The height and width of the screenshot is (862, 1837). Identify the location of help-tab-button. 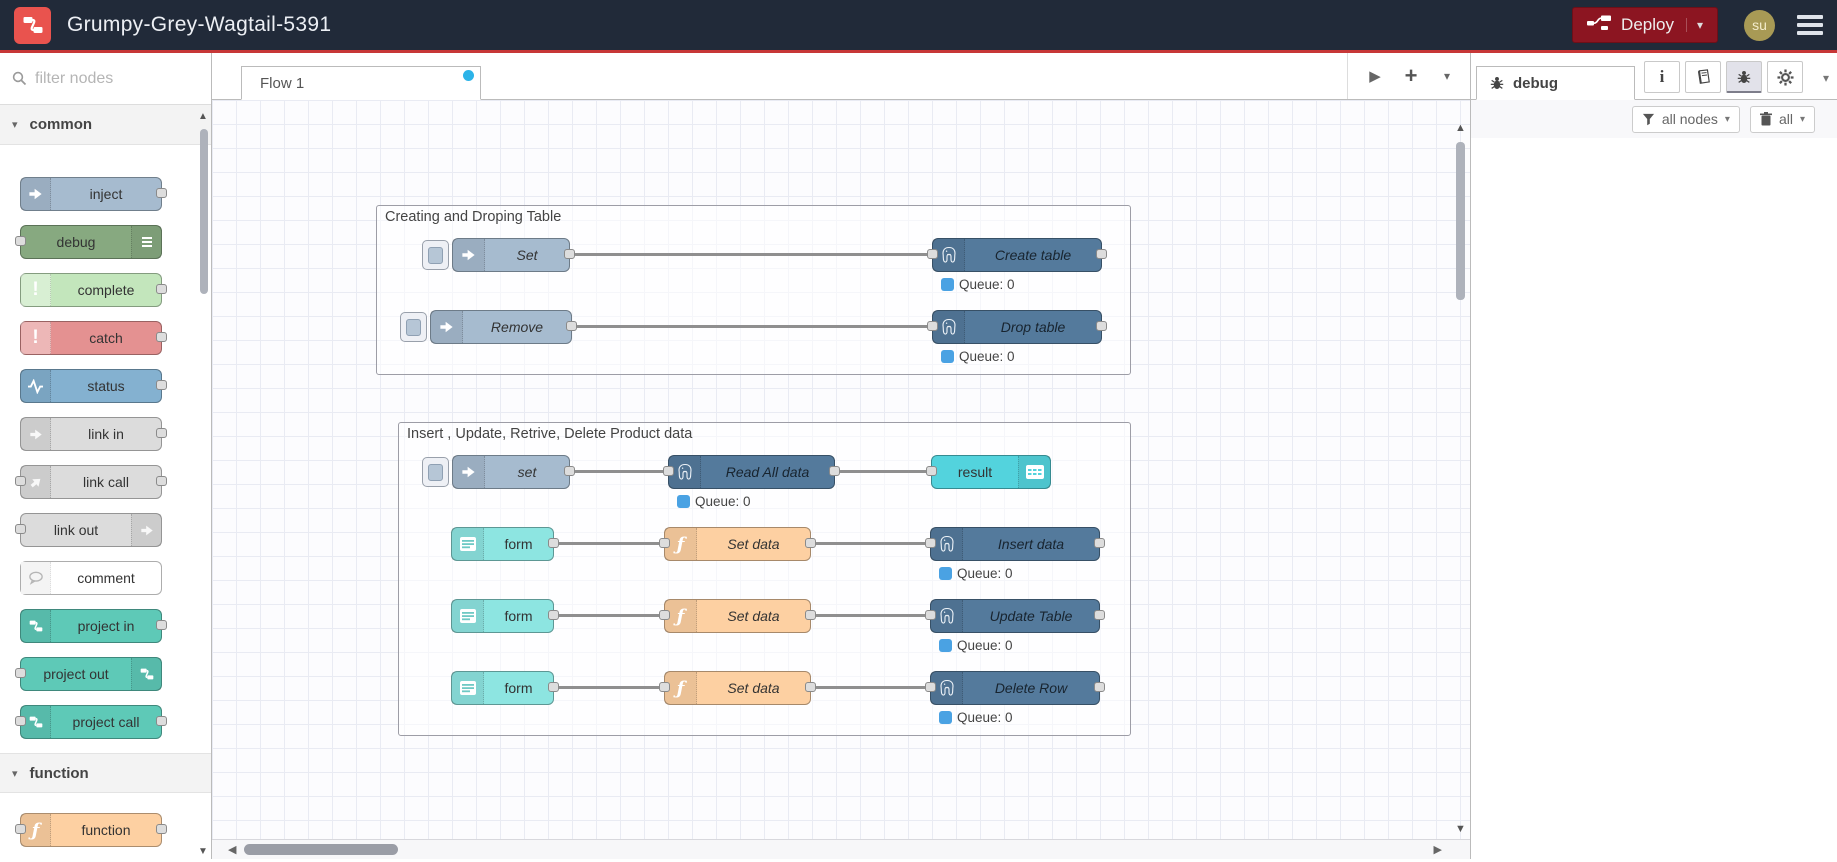
(1703, 77).